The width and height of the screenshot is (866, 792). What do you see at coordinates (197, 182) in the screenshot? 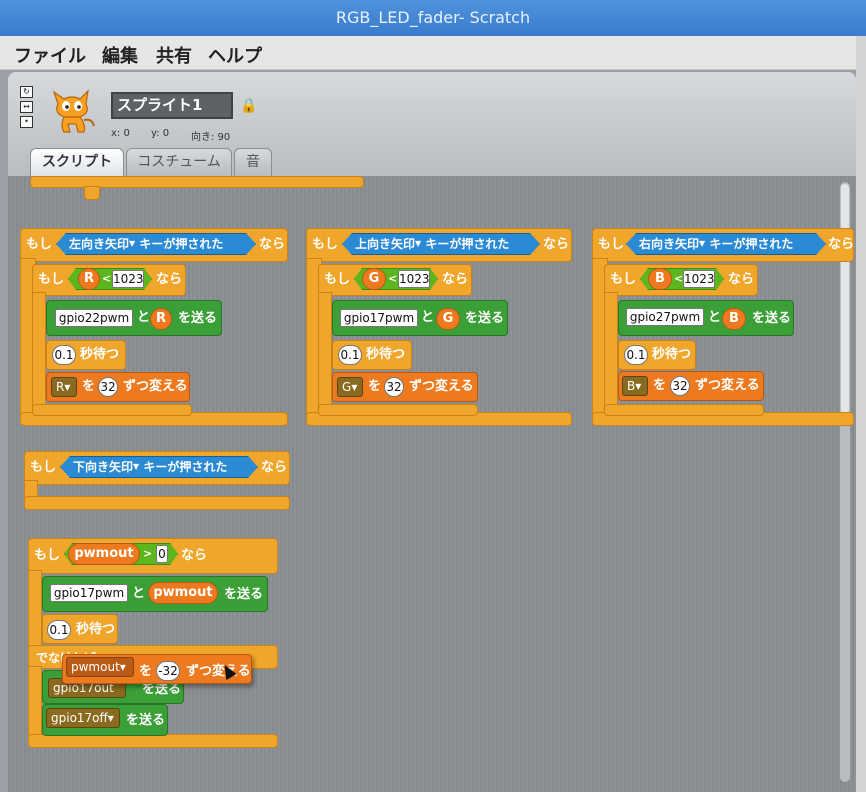
I see `script-block-top` at bounding box center [197, 182].